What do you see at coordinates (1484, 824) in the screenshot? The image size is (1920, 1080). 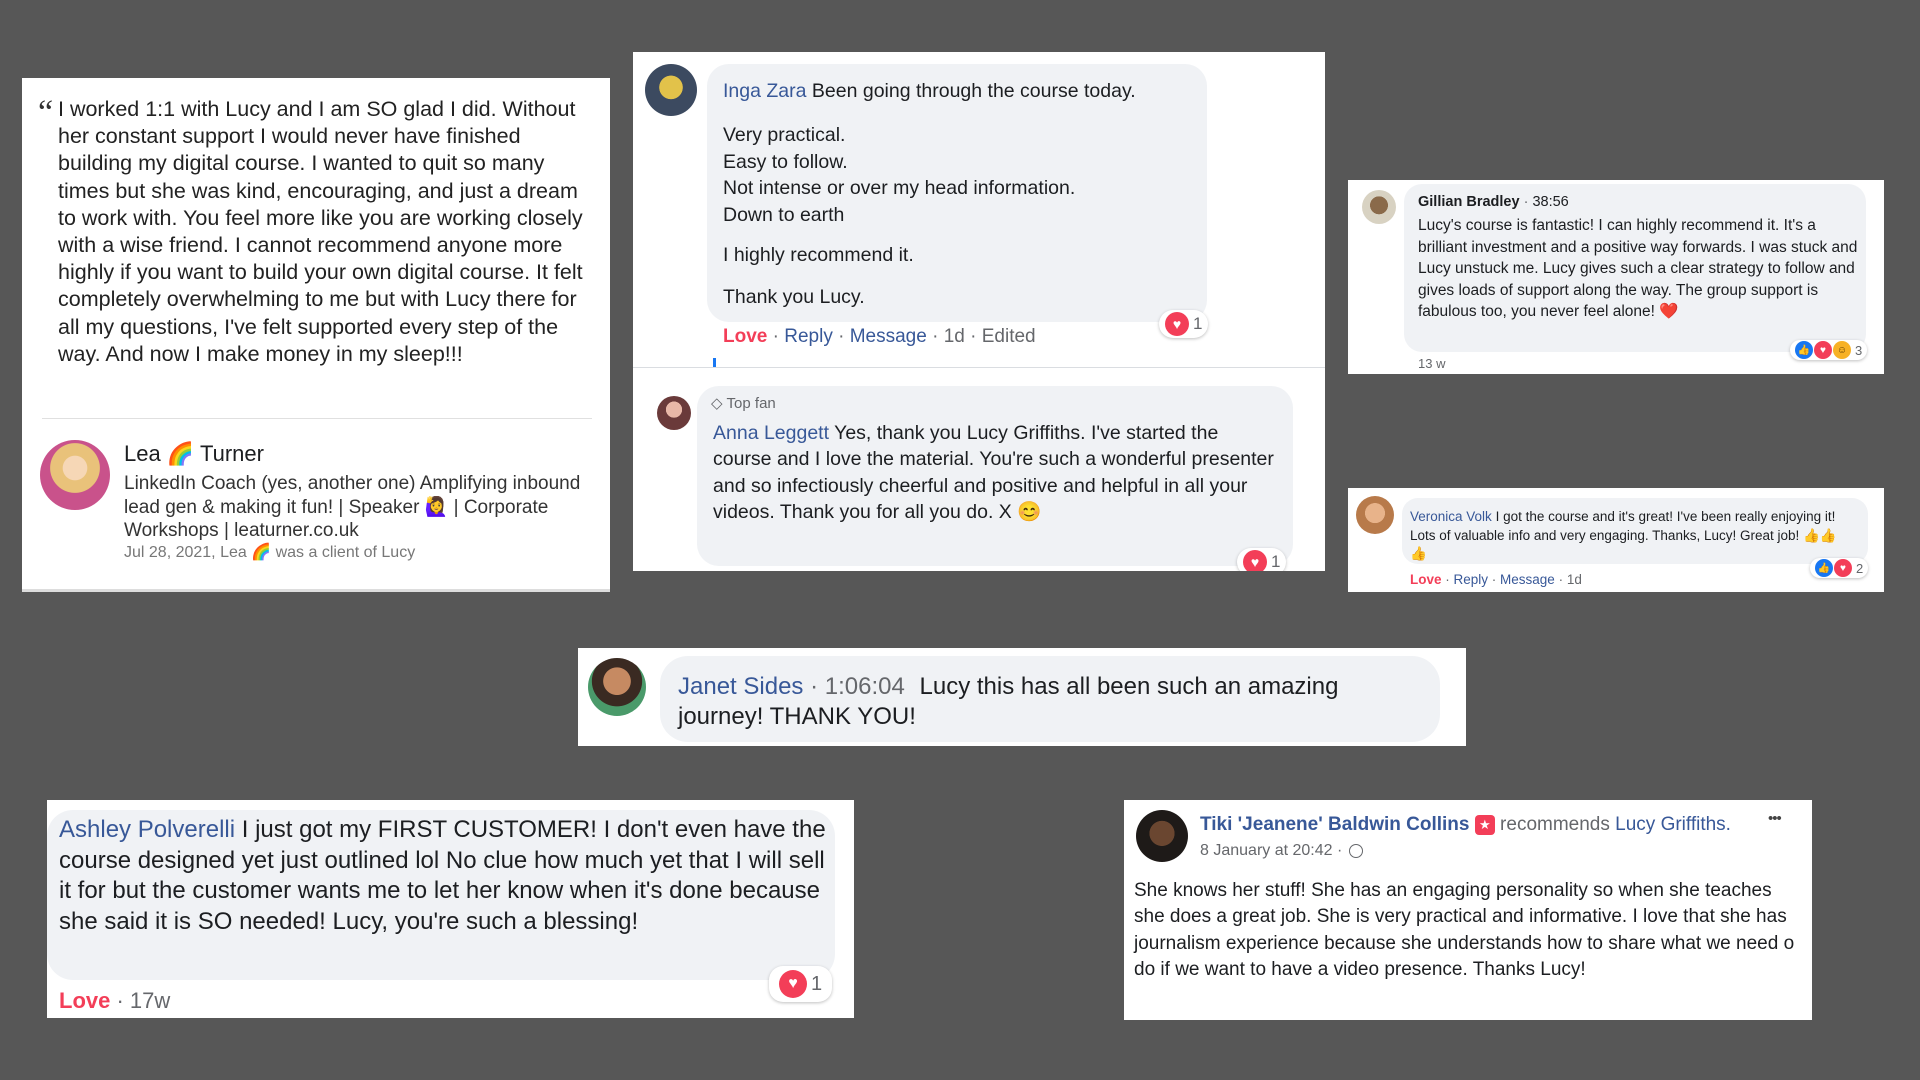 I see `recommend-star-icon: ★` at bounding box center [1484, 824].